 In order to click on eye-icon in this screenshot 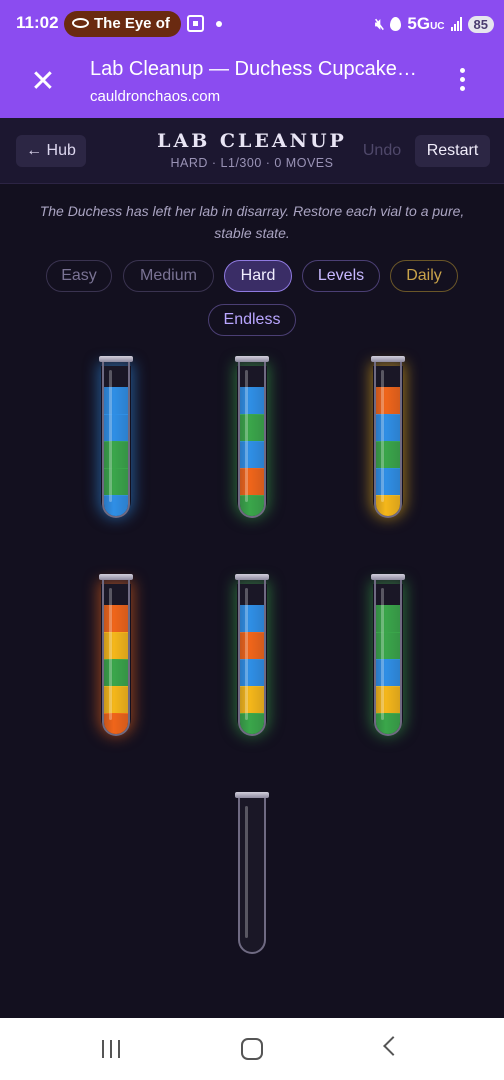, I will do `click(80, 23)`.